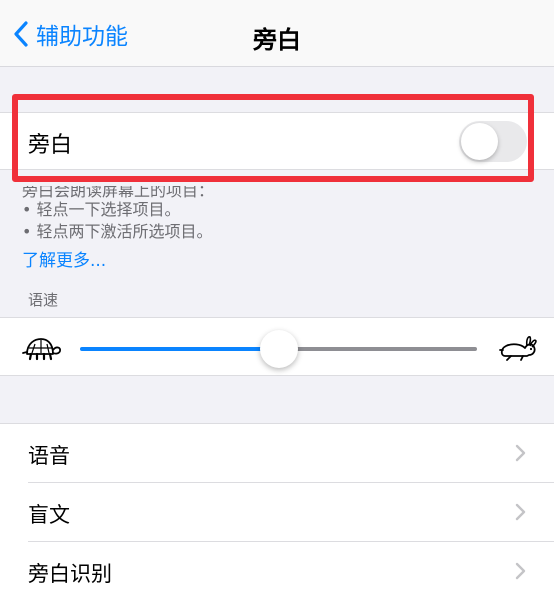  What do you see at coordinates (517, 350) in the screenshot?
I see `rabbit-icon` at bounding box center [517, 350].